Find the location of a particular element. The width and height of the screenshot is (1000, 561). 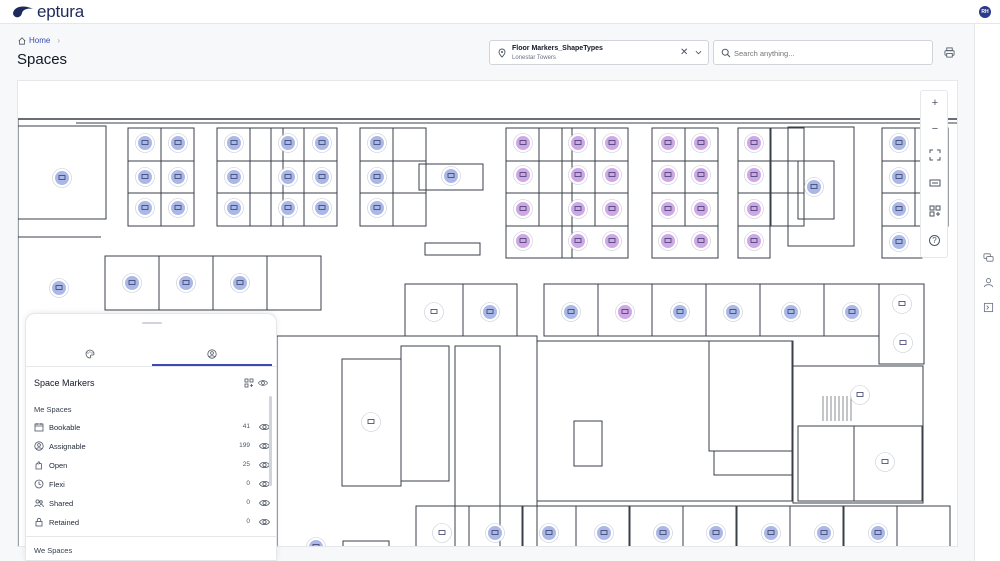

chevron-down-icon is located at coordinates (698, 52).